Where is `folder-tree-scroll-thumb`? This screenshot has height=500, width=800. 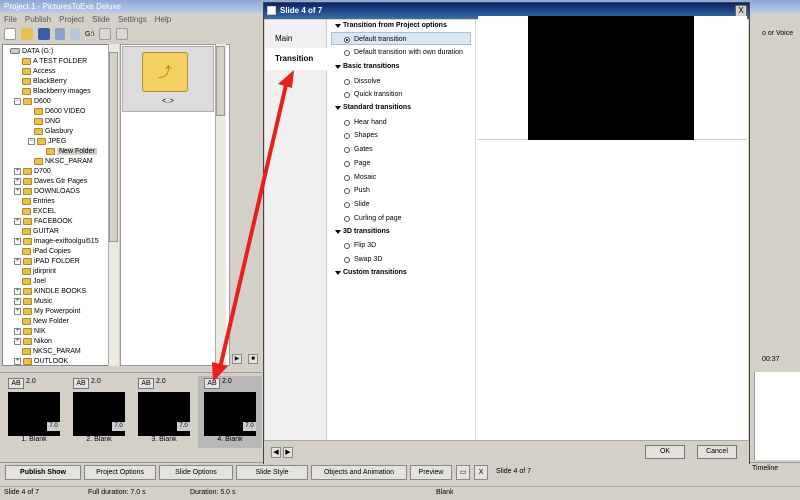 folder-tree-scroll-thumb is located at coordinates (113, 147).